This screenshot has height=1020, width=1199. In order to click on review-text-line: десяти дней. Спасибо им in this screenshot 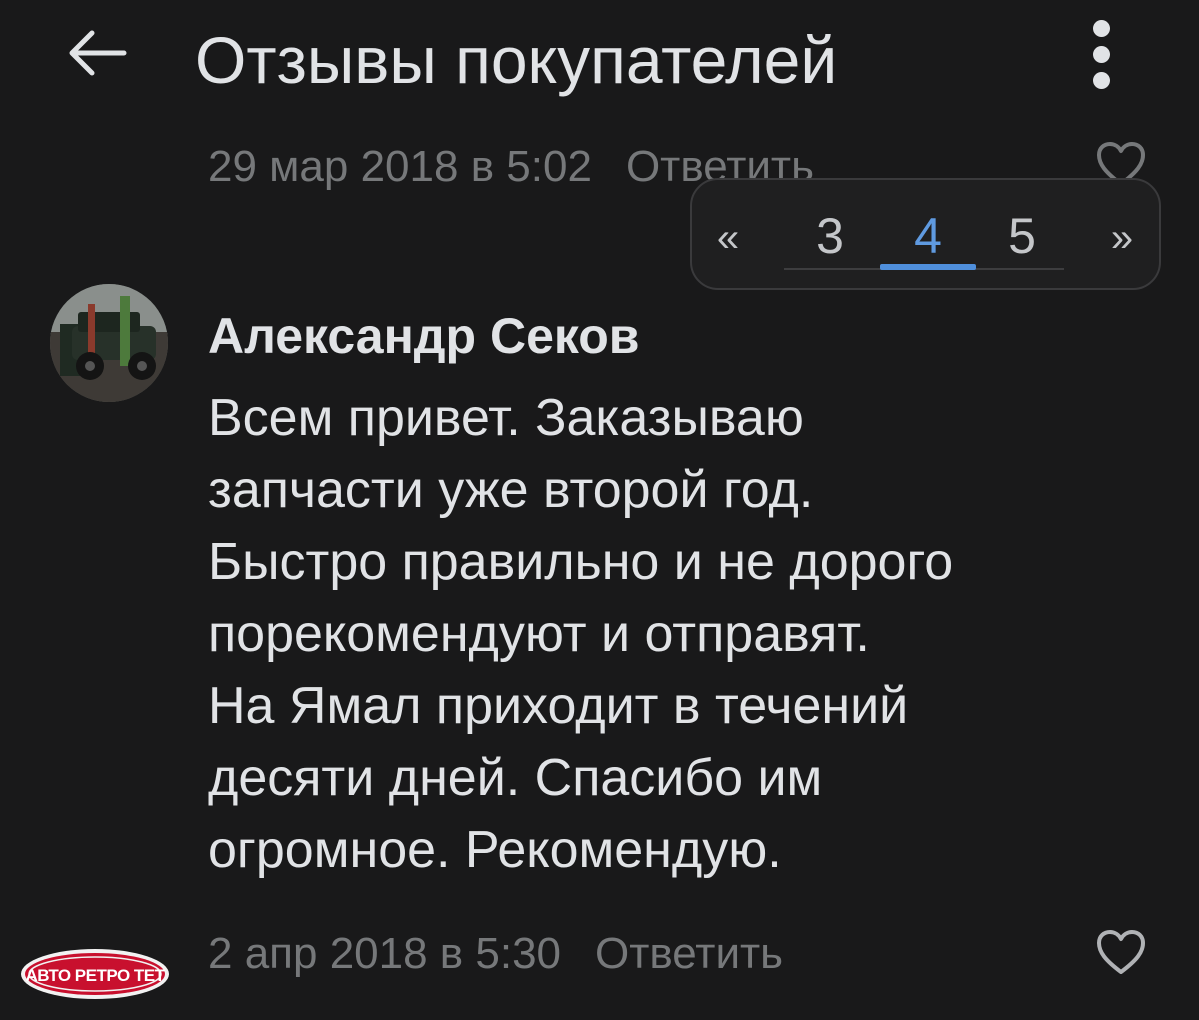, I will do `click(515, 778)`.